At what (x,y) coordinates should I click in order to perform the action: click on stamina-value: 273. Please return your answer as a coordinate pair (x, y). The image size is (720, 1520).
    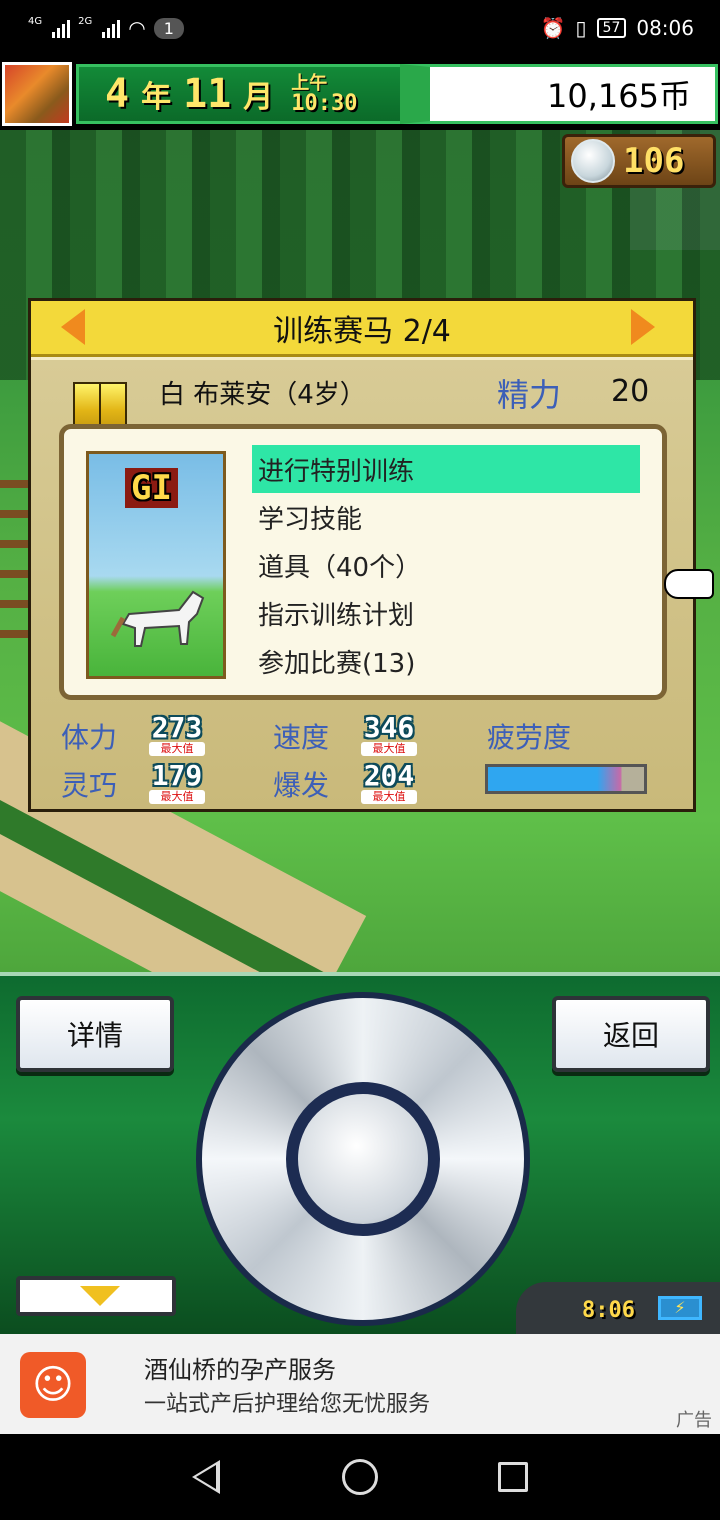
    Looking at the image, I should click on (177, 727).